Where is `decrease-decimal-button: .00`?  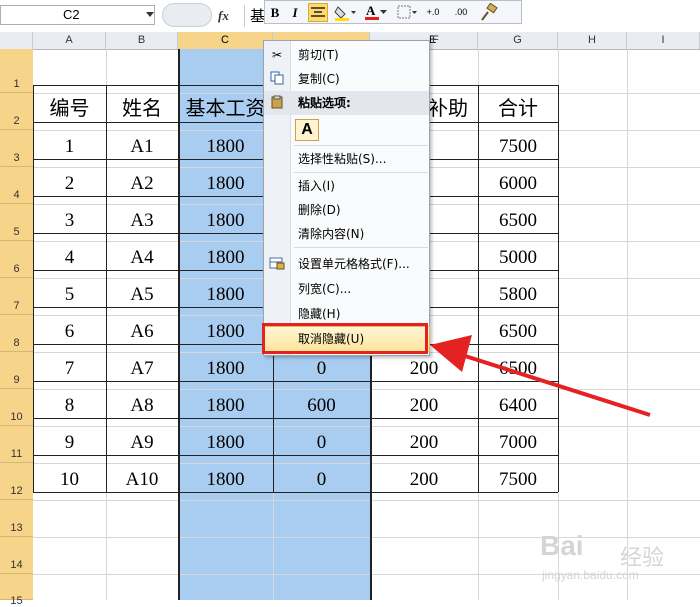
decrease-decimal-button: .00 is located at coordinates (461, 12).